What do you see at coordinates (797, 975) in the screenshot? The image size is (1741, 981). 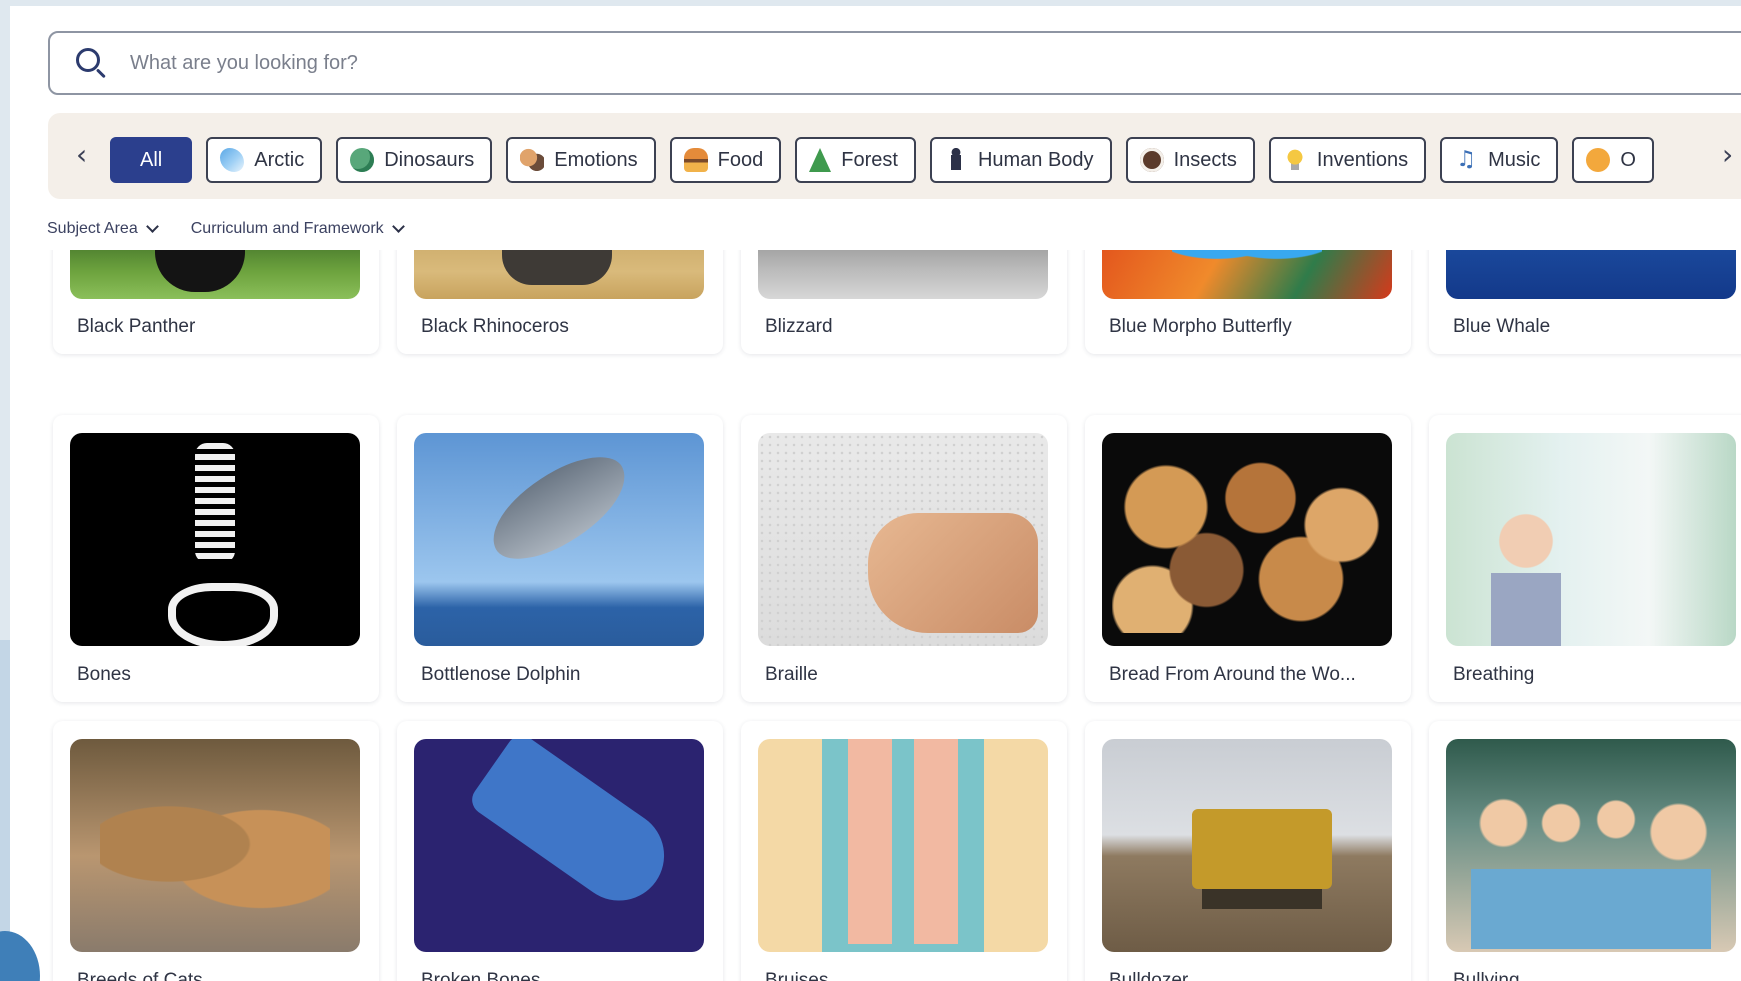 I see `topic-card-title: Bruises` at bounding box center [797, 975].